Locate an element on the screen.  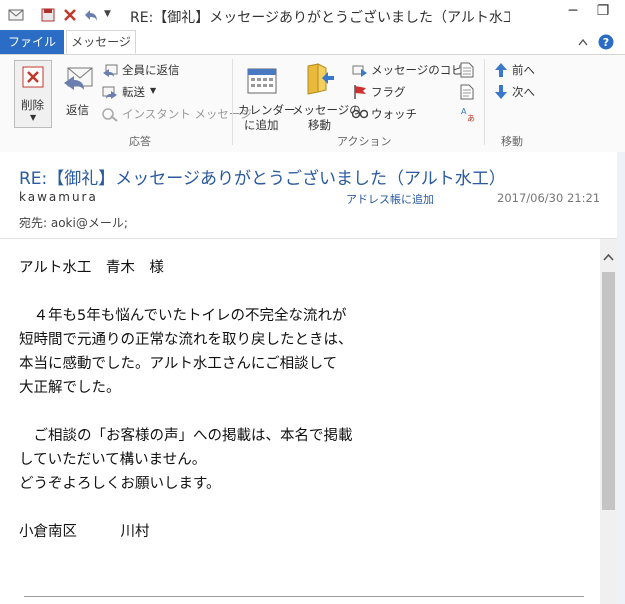
reply-envelope-icon is located at coordinates (78, 78).